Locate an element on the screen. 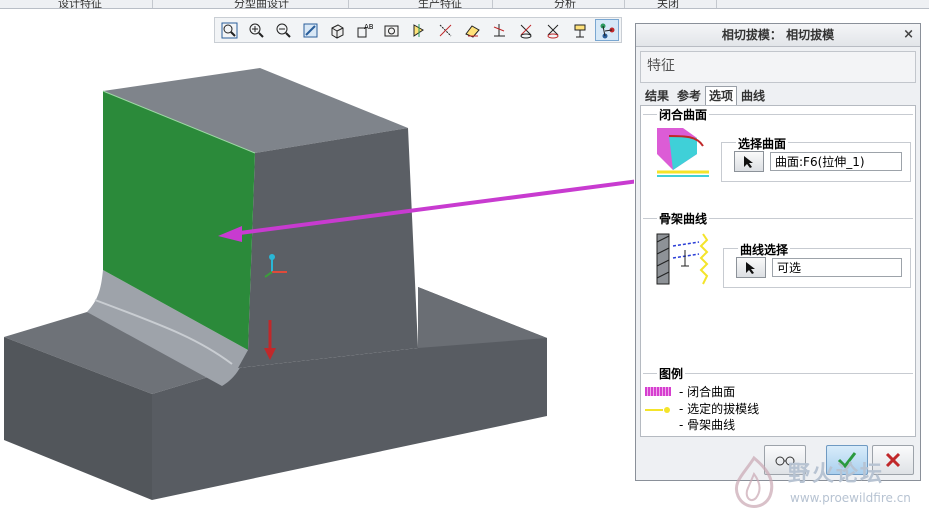 This screenshot has width=929, height=521. csys-display-icon is located at coordinates (499, 30).